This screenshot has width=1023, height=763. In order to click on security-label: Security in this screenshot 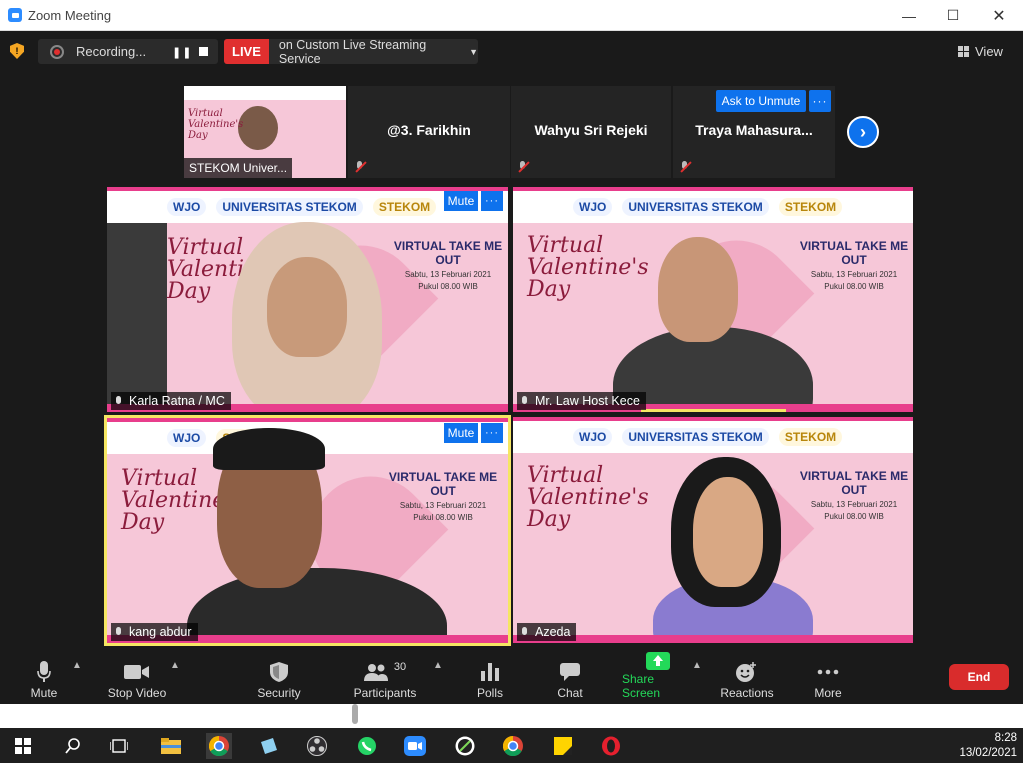, I will do `click(279, 693)`.